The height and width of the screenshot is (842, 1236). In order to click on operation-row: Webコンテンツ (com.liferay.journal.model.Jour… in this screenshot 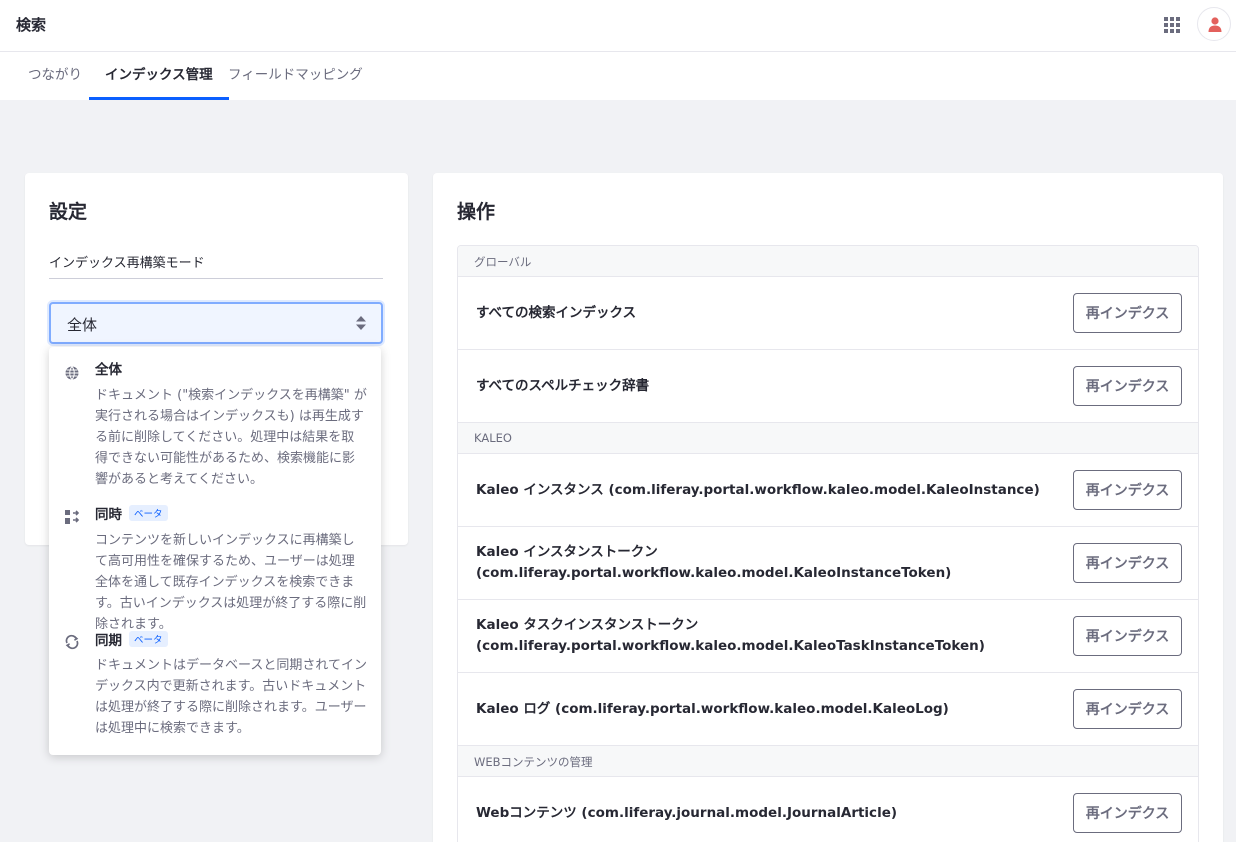, I will do `click(828, 809)`.